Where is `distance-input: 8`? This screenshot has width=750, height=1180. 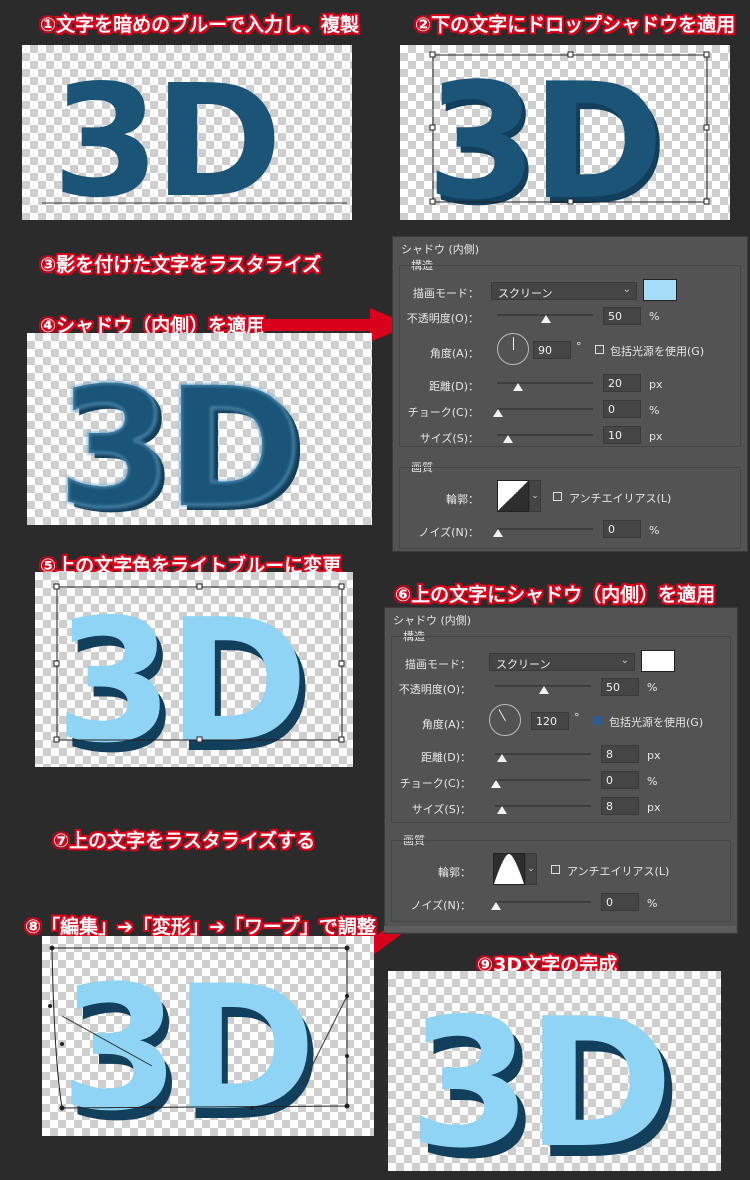 distance-input: 8 is located at coordinates (620, 754).